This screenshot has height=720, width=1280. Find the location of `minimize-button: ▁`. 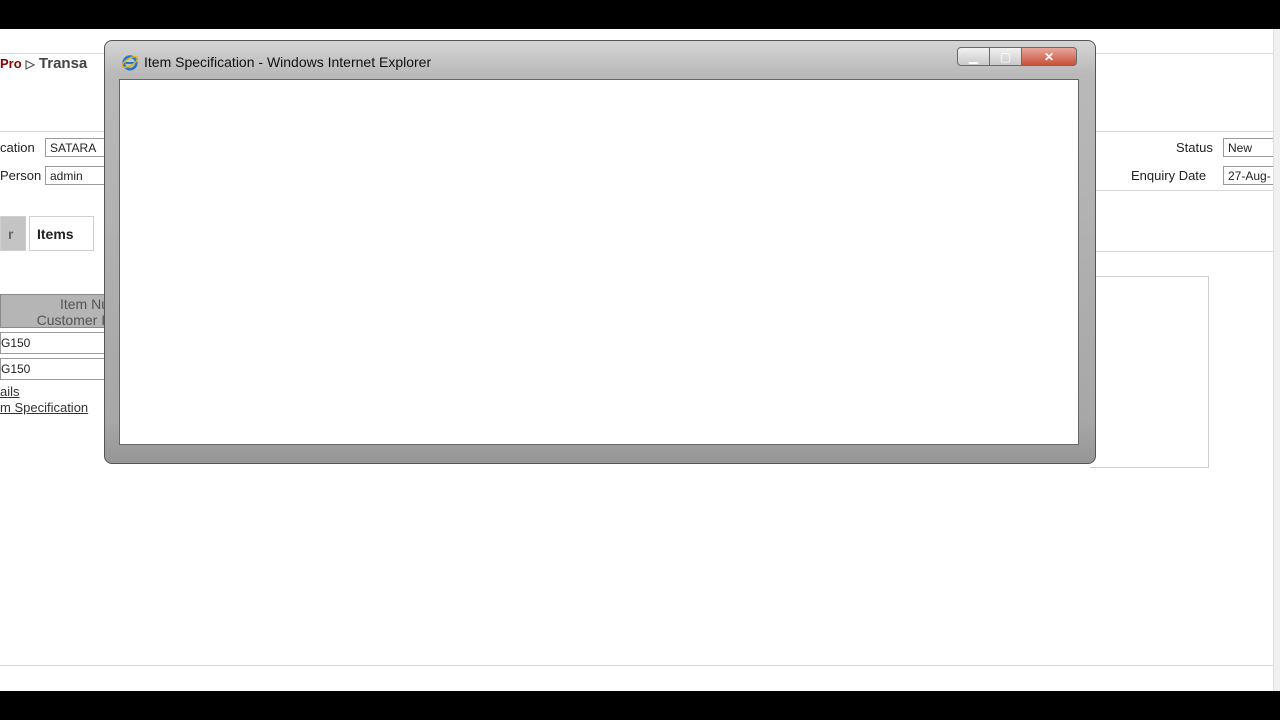

minimize-button: ▁ is located at coordinates (973, 56).